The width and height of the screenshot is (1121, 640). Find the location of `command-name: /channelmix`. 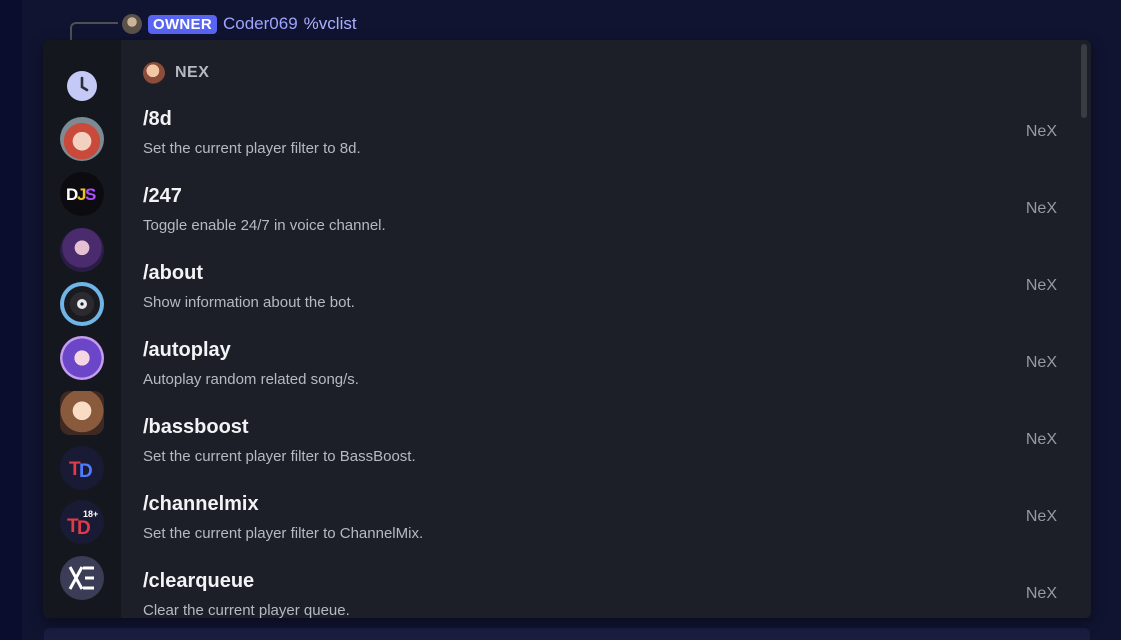

command-name: /channelmix is located at coordinates (201, 504).